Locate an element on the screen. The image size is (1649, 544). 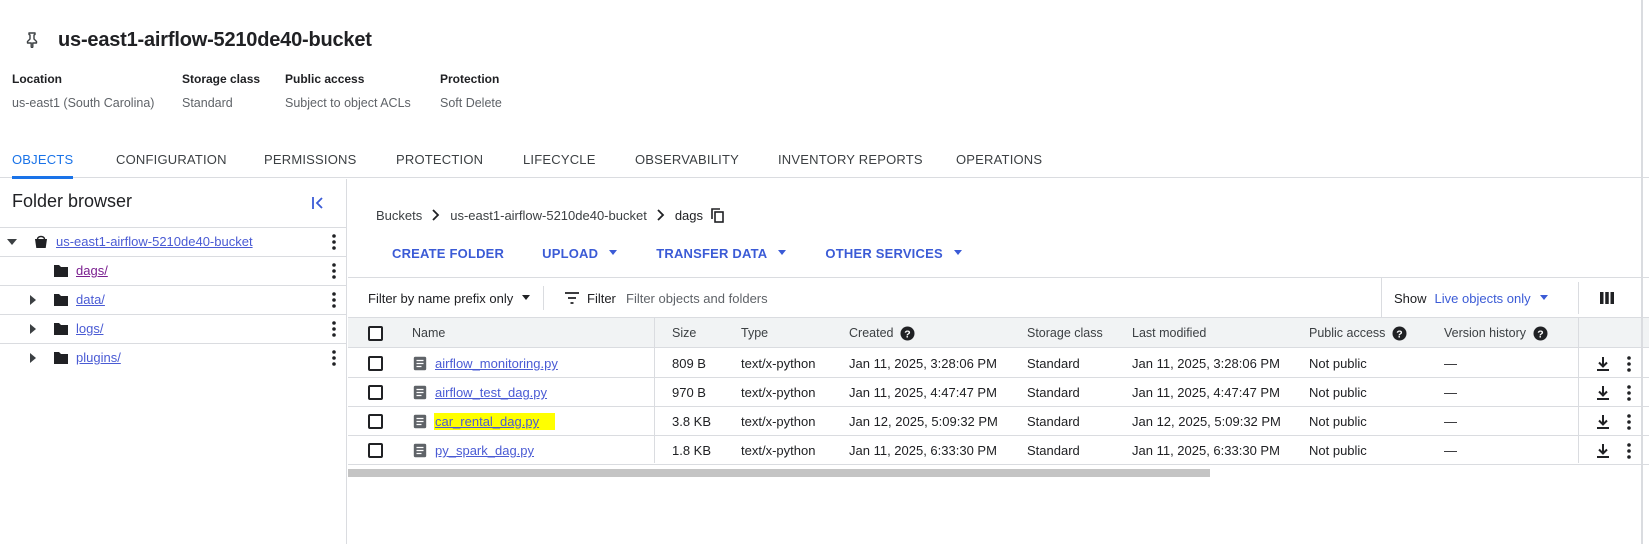
breadcrumb-buckets: Buckets is located at coordinates (399, 215).